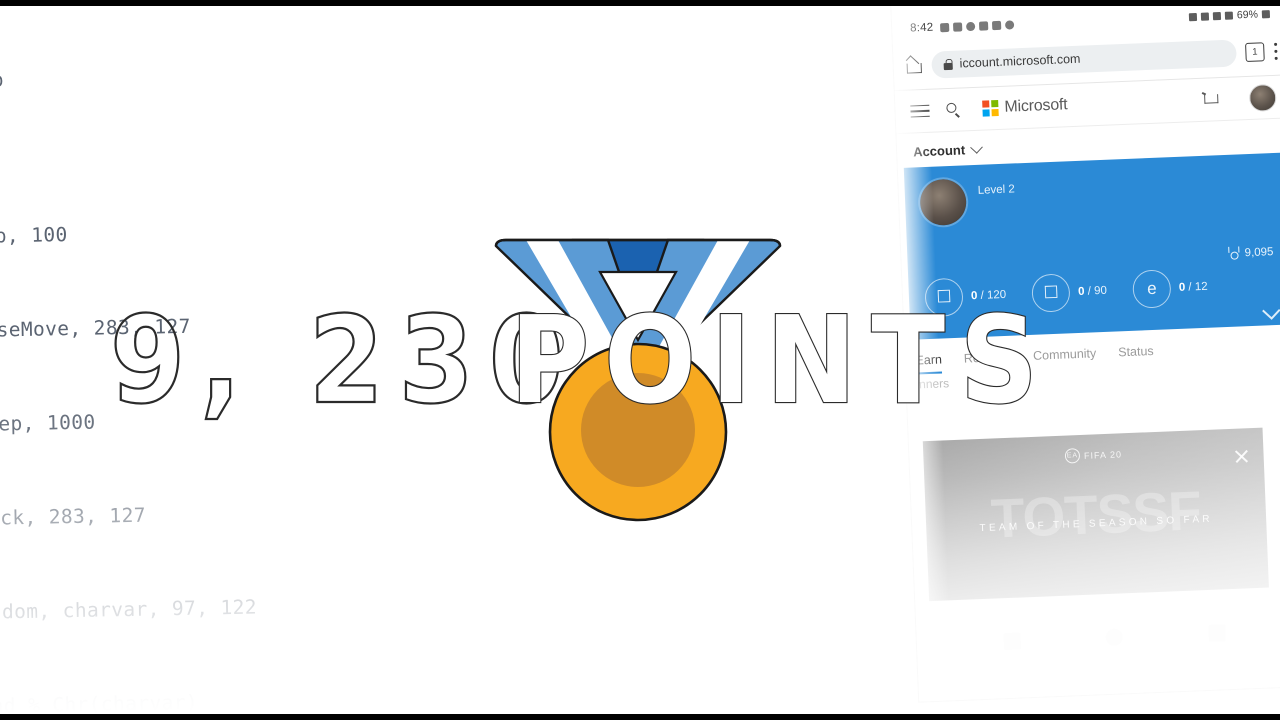  What do you see at coordinates (1065, 354) in the screenshot?
I see `tab-community: Community` at bounding box center [1065, 354].